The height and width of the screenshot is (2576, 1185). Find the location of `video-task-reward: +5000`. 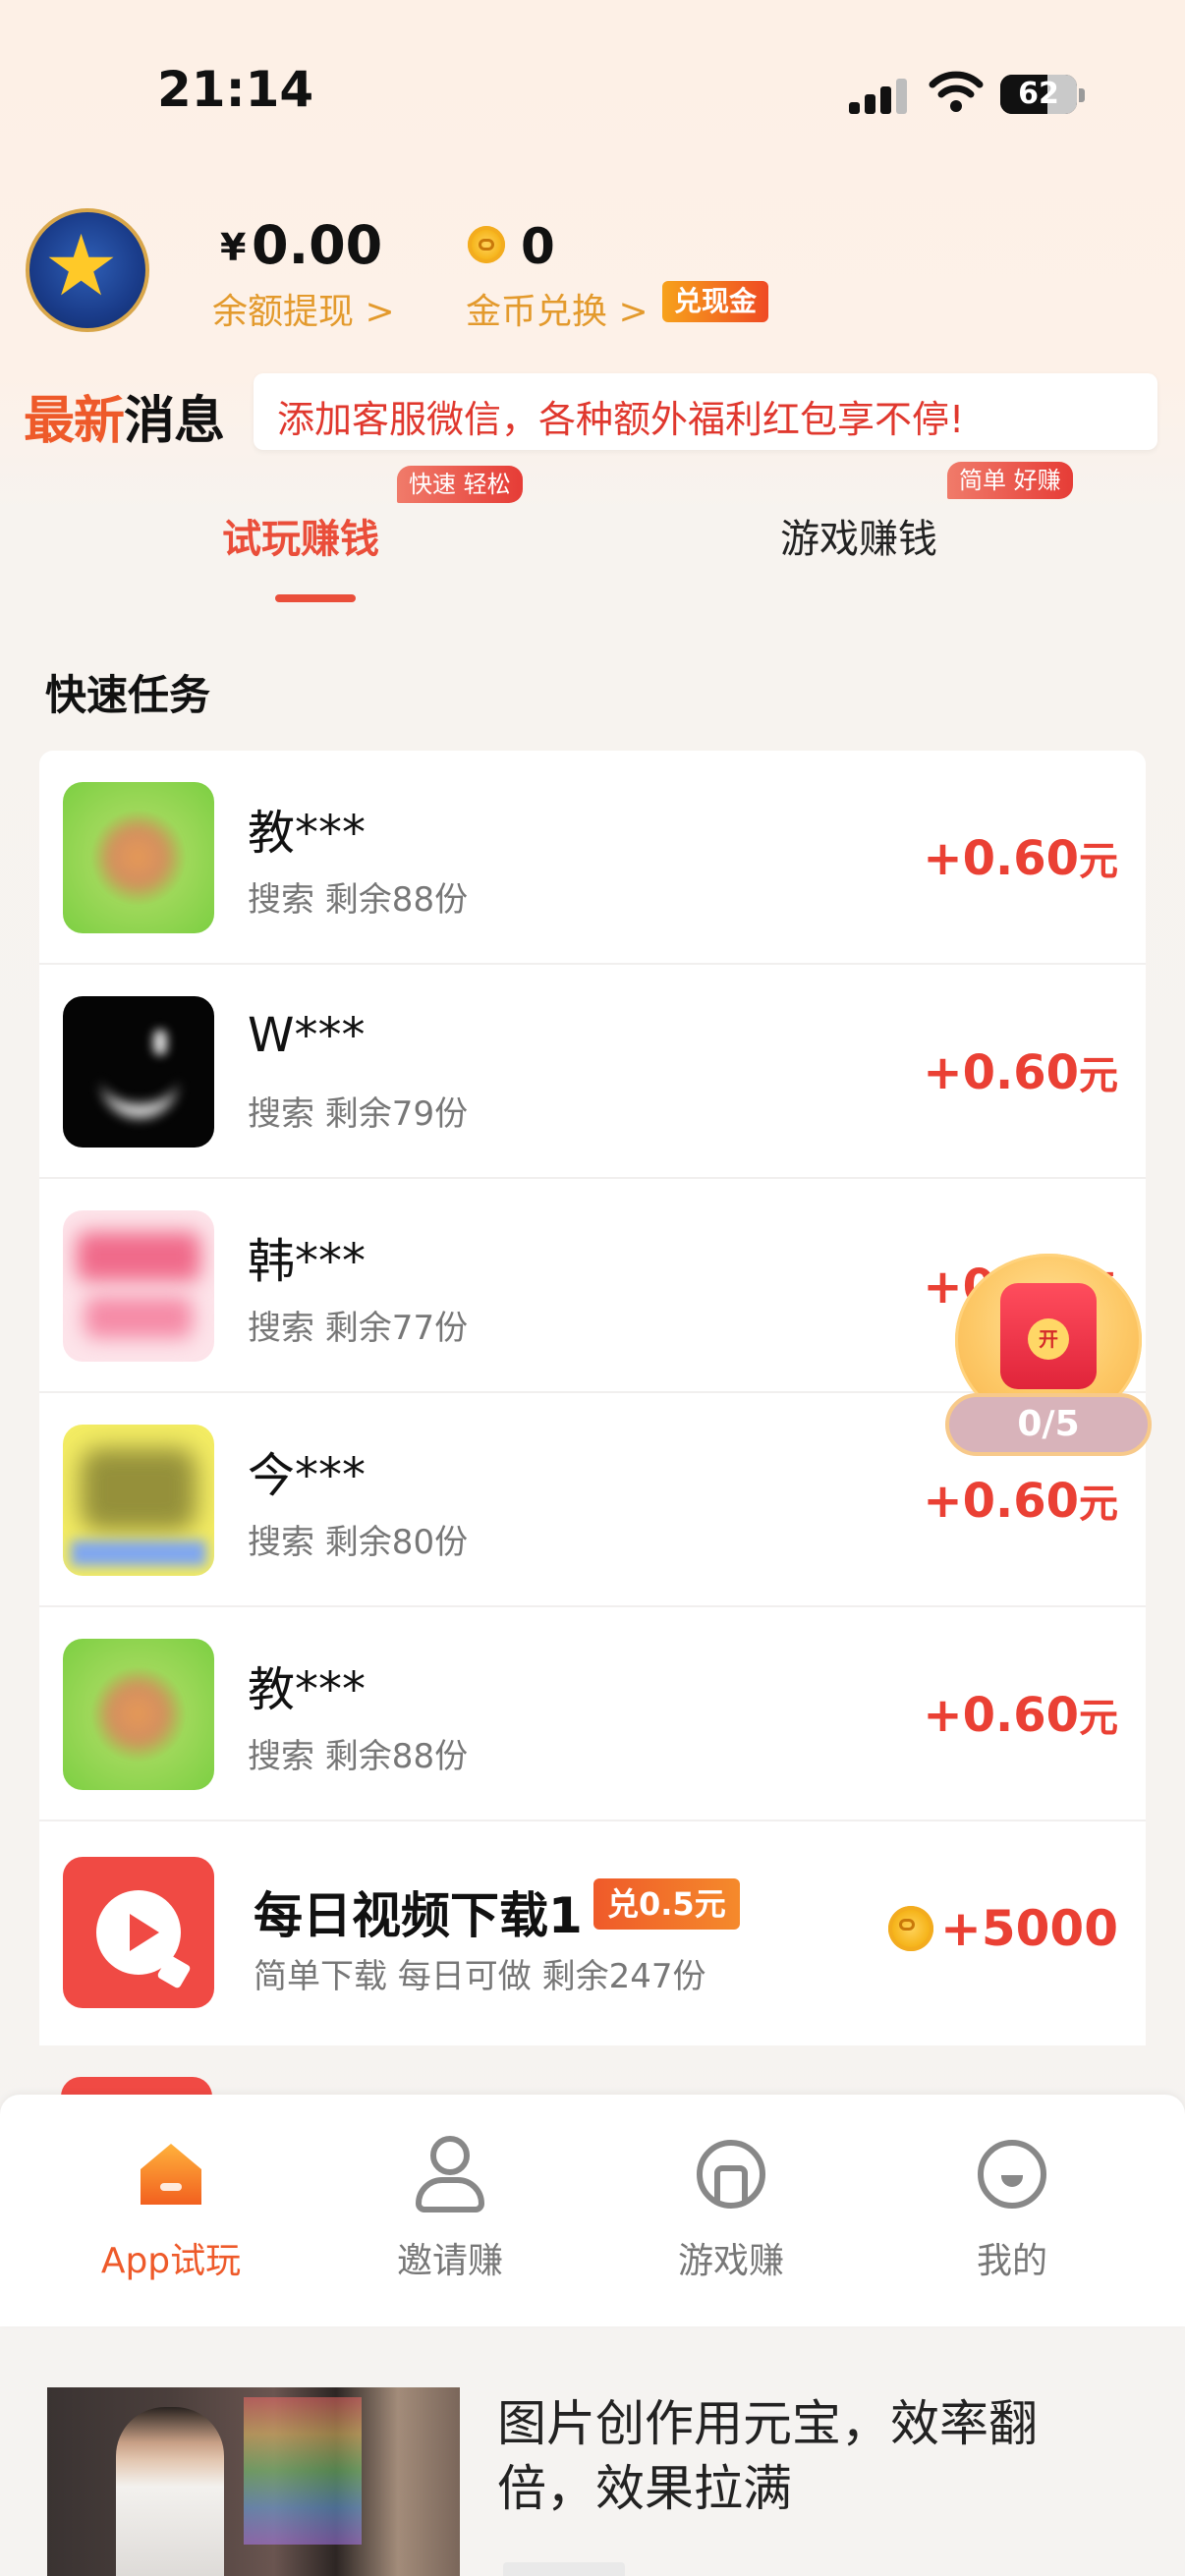

video-task-reward: +5000 is located at coordinates (1029, 1928).